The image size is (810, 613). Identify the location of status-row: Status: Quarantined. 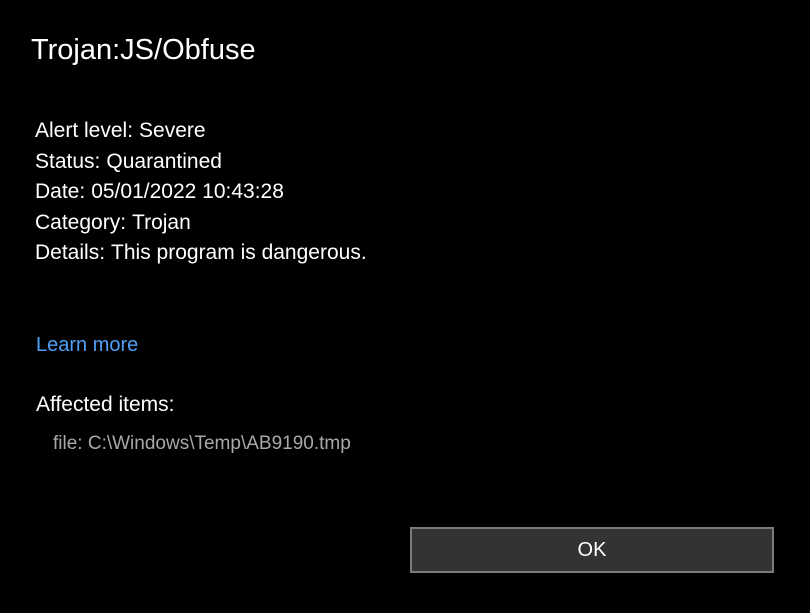
(201, 162).